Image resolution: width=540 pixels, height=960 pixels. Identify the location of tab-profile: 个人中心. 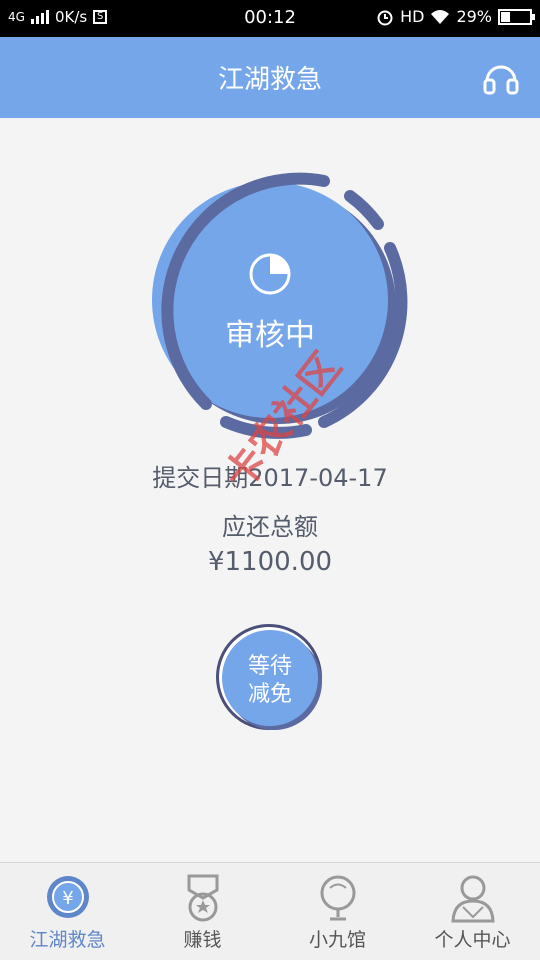
(472, 911).